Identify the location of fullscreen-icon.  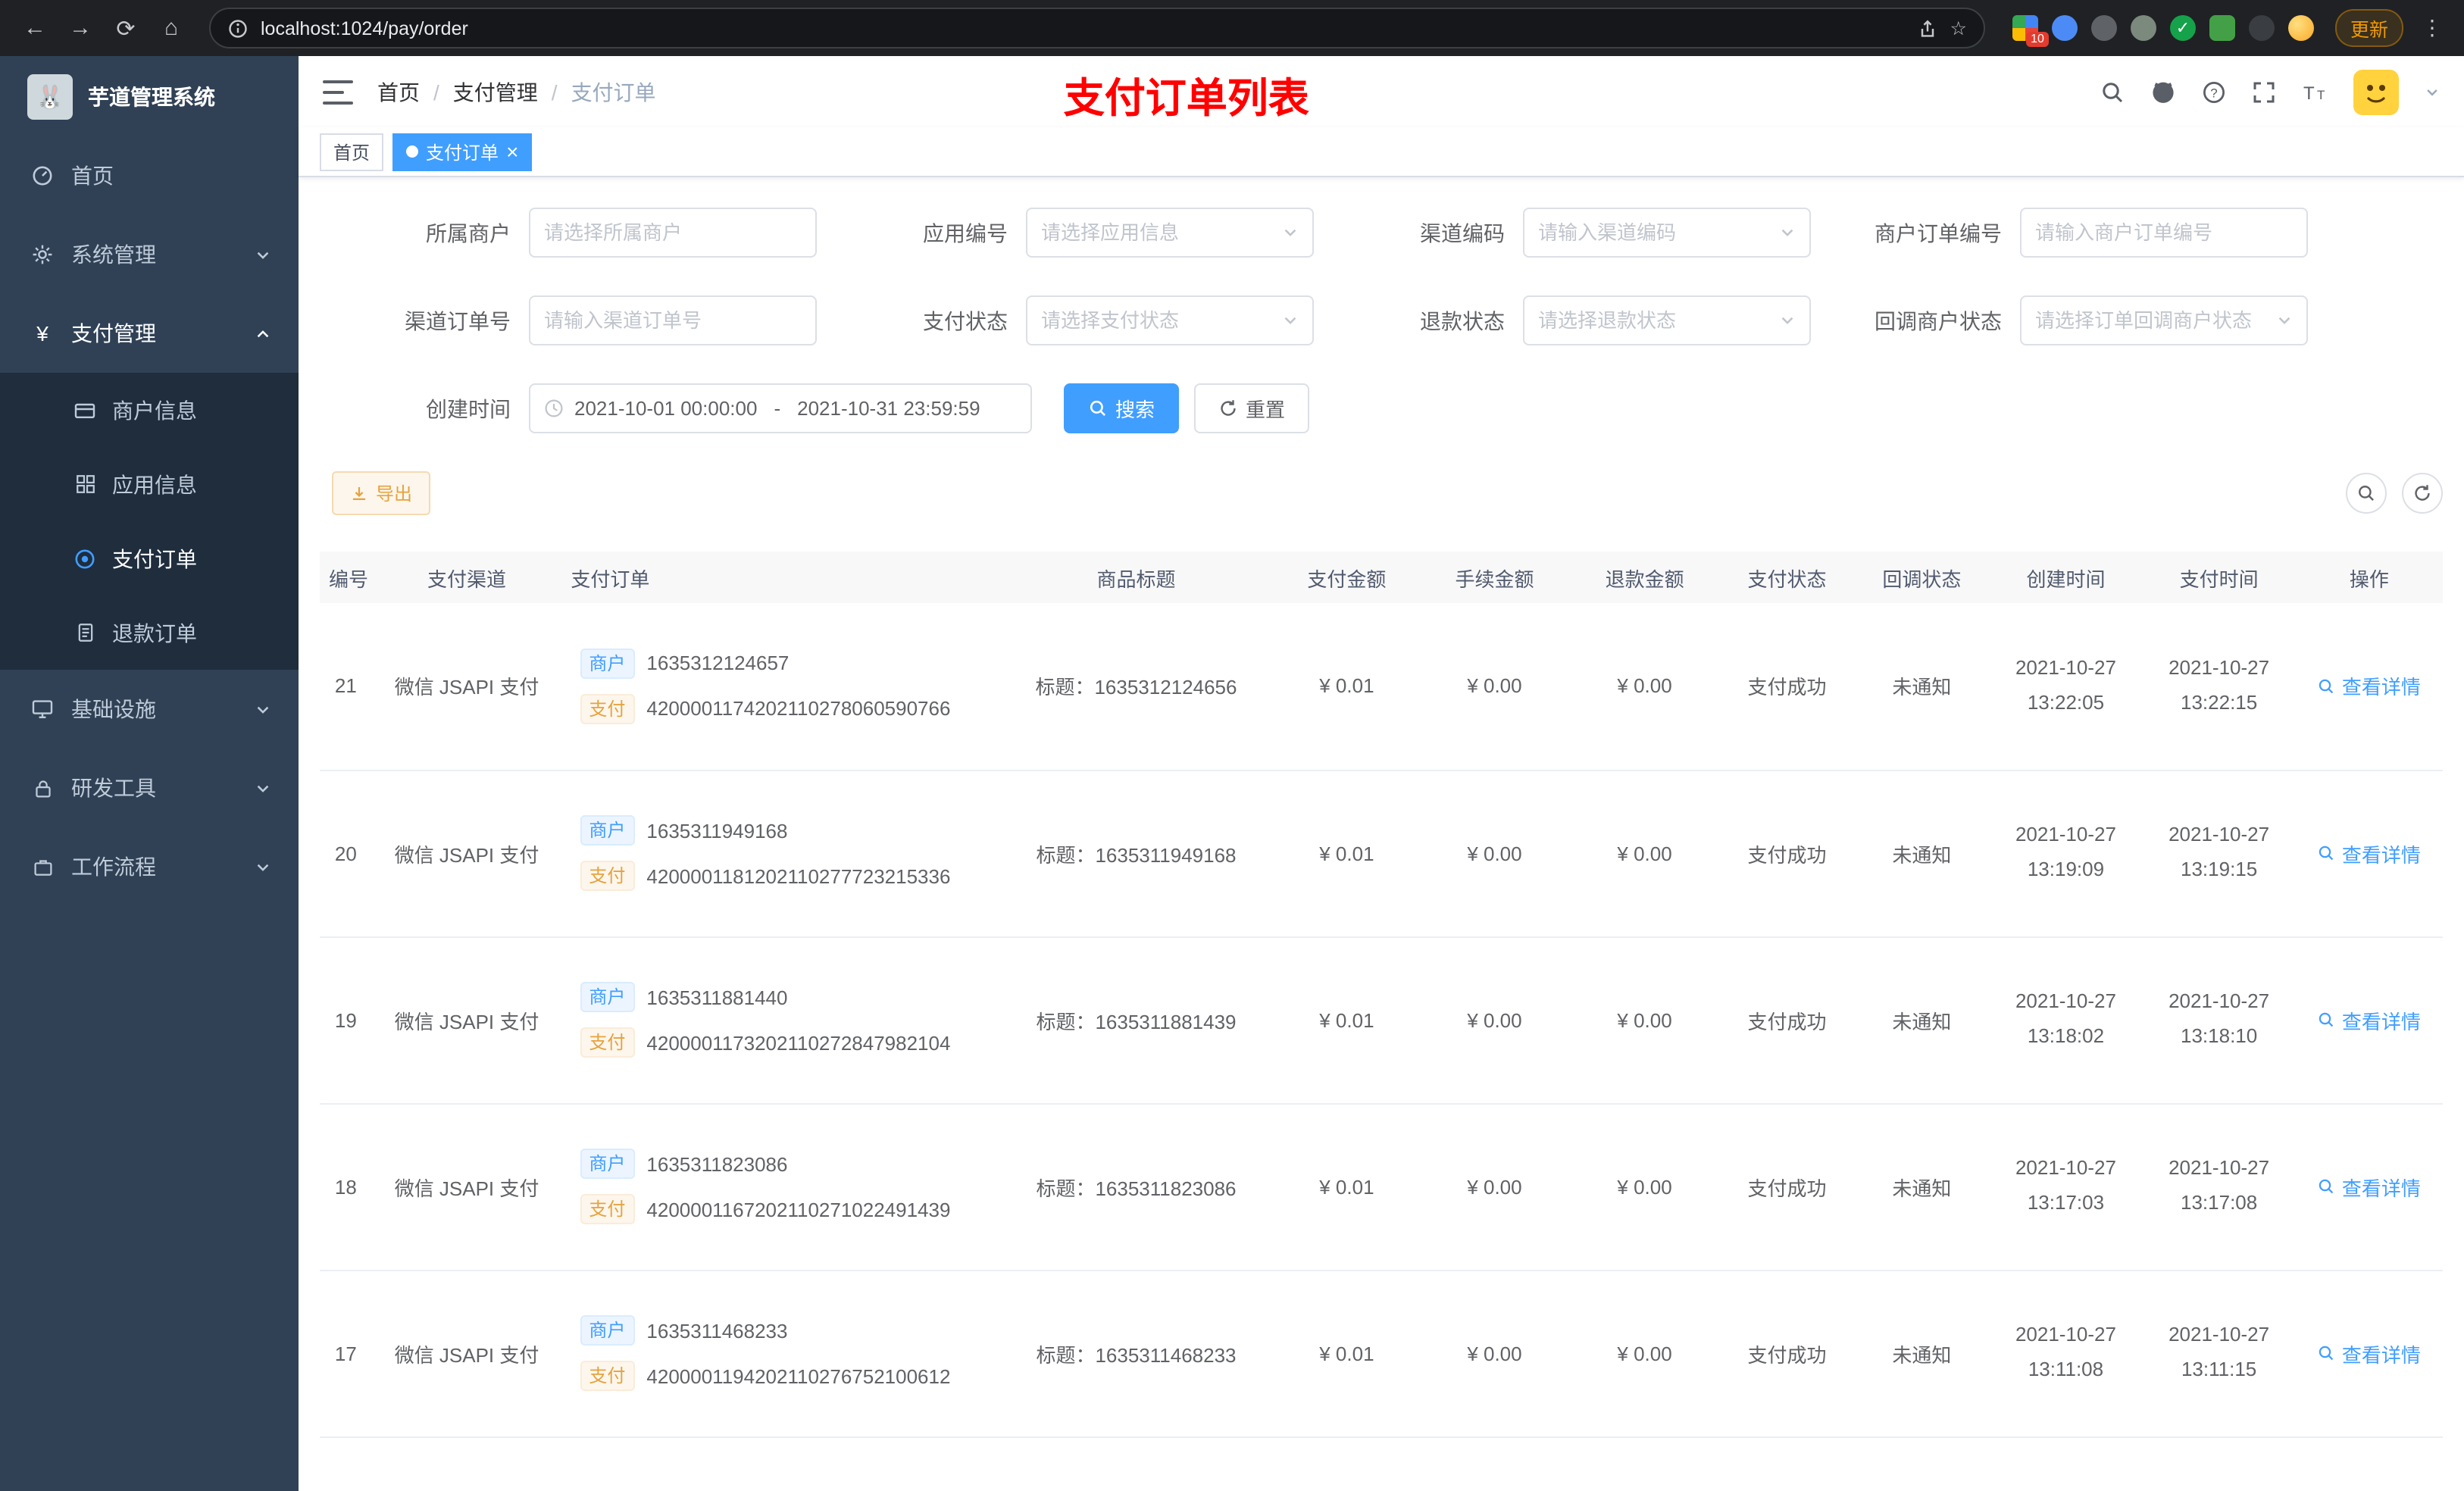
(2264, 92).